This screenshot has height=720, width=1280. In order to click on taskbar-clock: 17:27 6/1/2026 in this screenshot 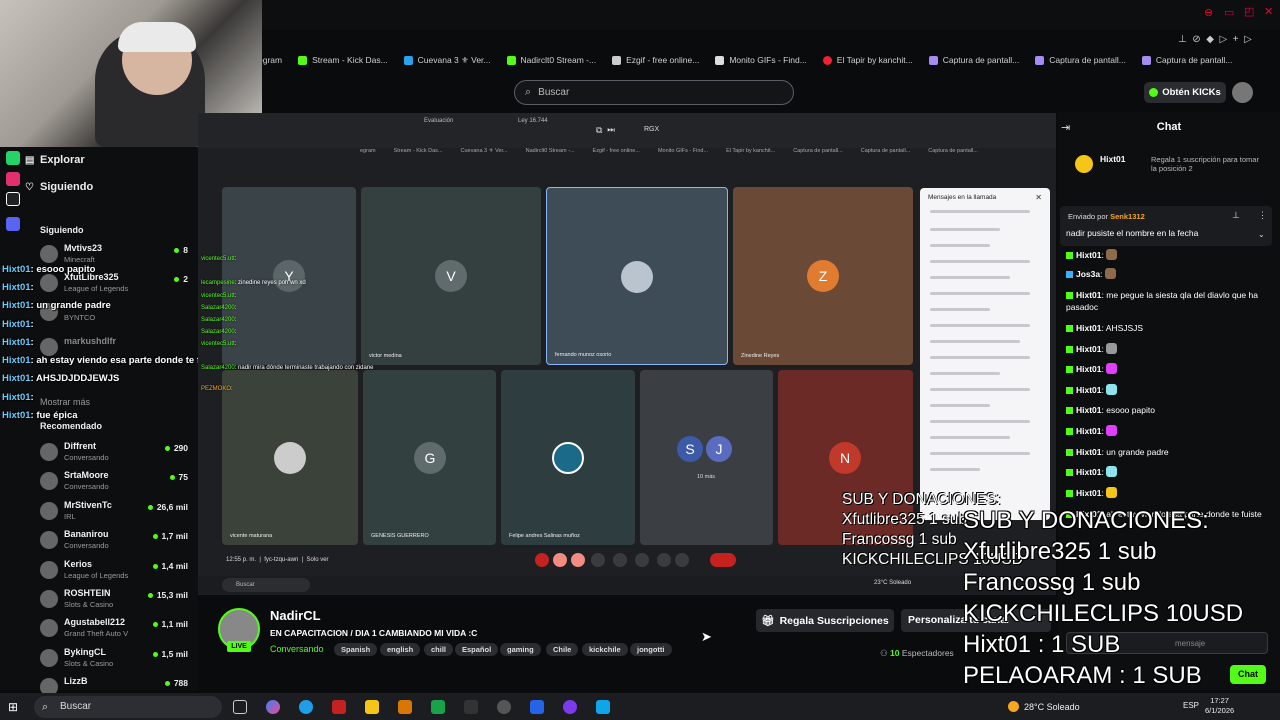, I will do `click(1219, 706)`.